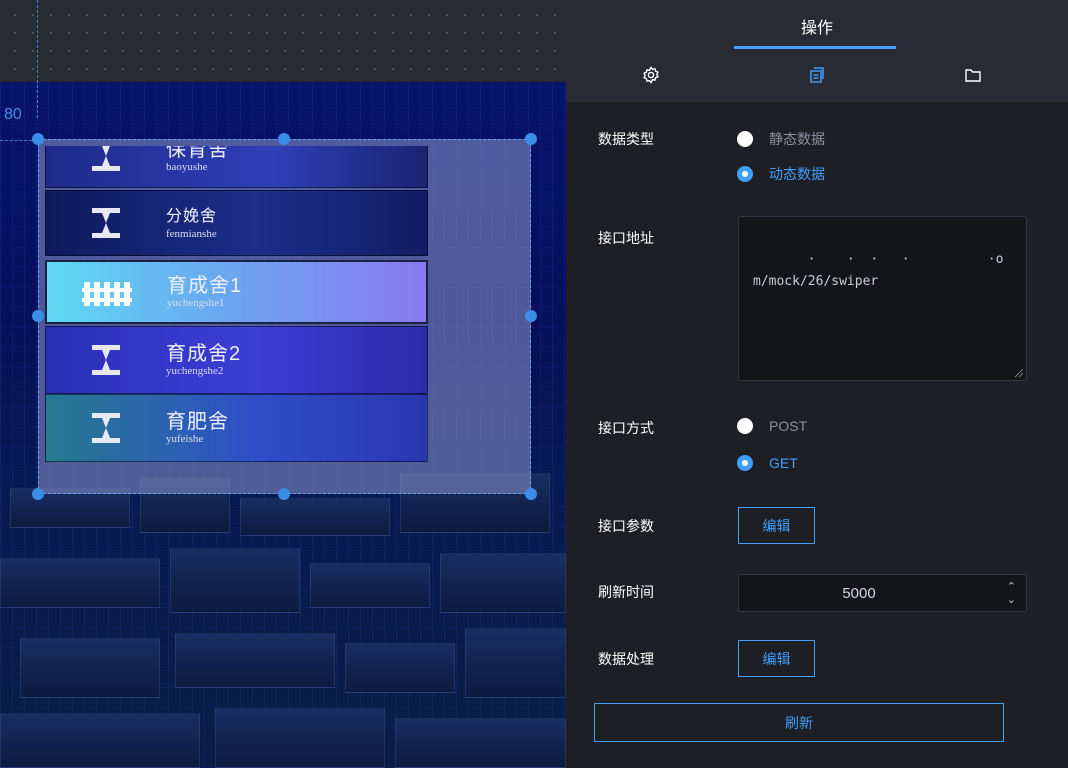 This screenshot has width=1068, height=768. What do you see at coordinates (626, 659) in the screenshot?
I see `data-processing-label: 数据处理` at bounding box center [626, 659].